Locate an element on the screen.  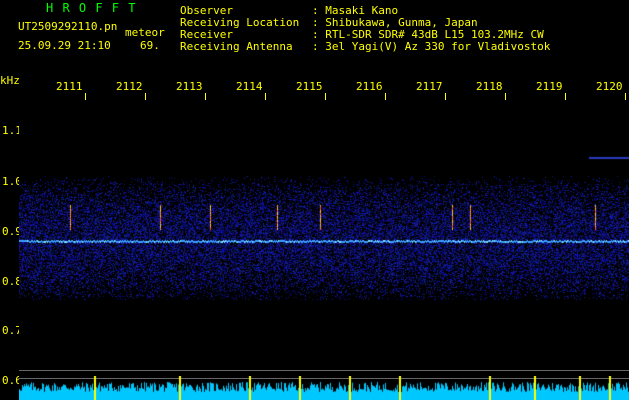
x-tick-label: 2119 is located at coordinates (549, 86).